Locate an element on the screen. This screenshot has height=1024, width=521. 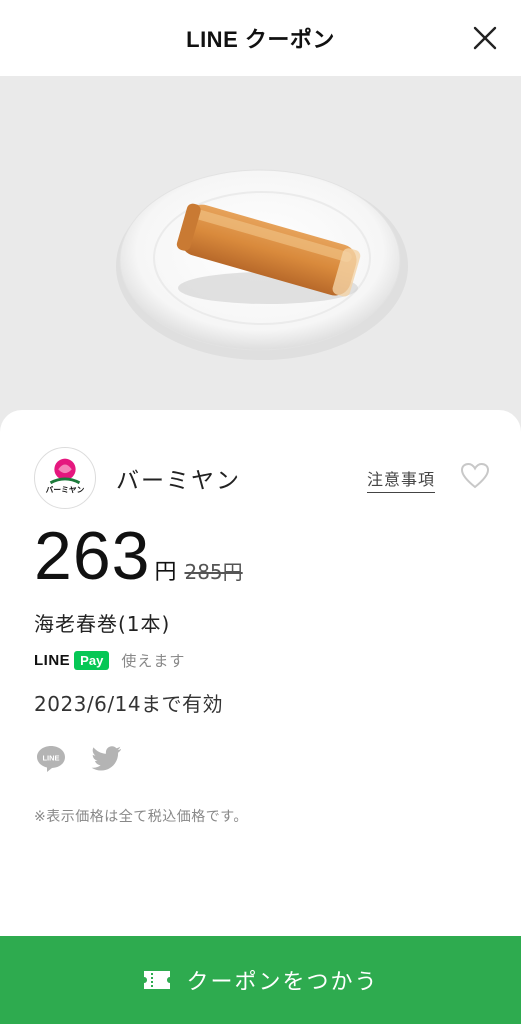
original-price: 285円 is located at coordinates (213, 572).